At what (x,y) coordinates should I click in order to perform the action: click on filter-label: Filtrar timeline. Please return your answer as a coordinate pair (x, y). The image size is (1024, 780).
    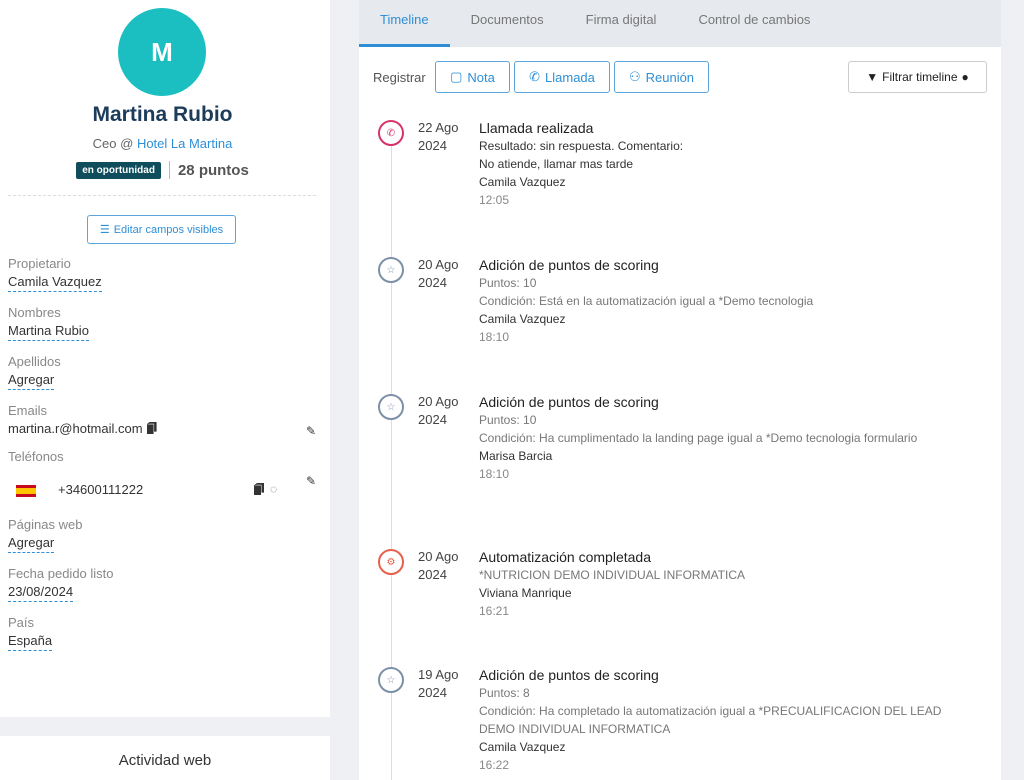
    Looking at the image, I should click on (920, 77).